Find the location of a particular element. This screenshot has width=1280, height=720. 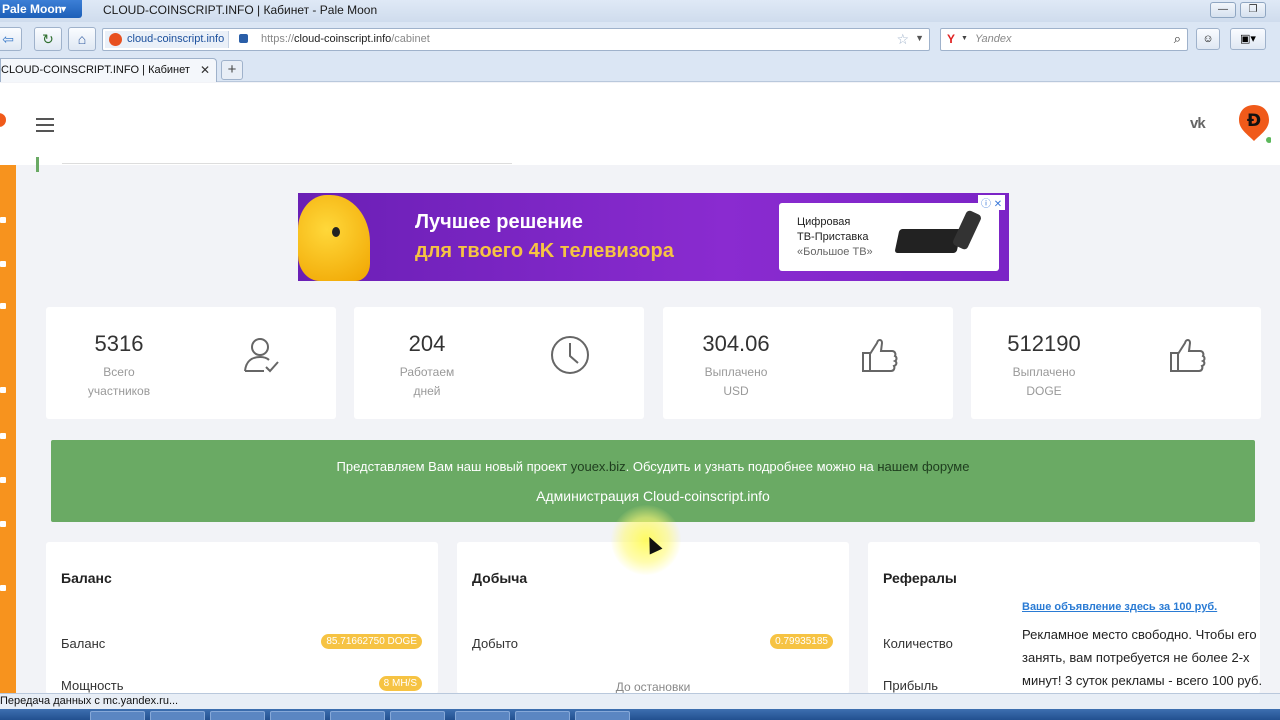

divider is located at coordinates (287, 163).